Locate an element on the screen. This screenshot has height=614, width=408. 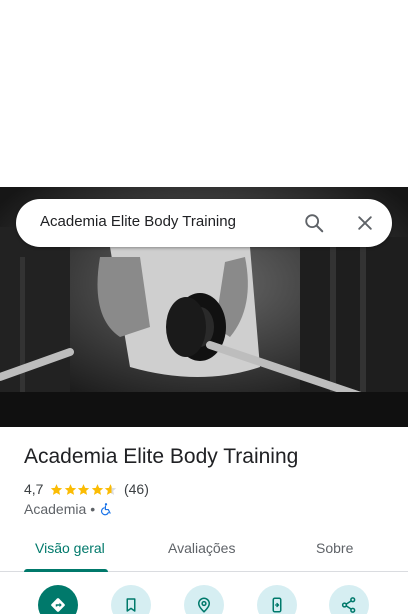
place-tabs: Visão geral Avaliações Sobre is located at coordinates (204, 550).